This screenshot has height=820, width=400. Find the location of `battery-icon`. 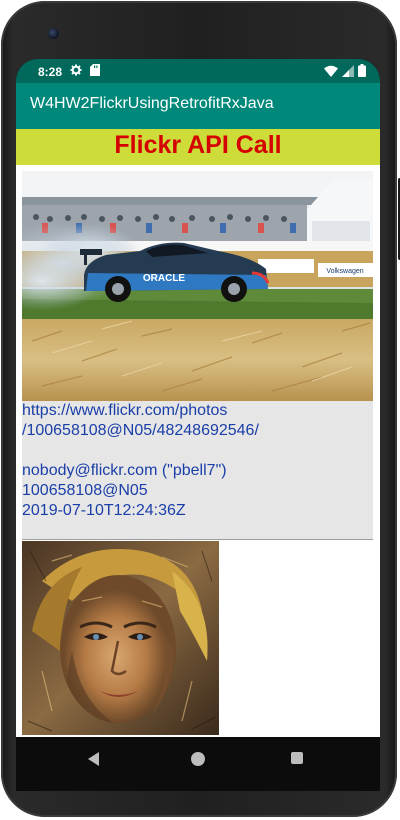

battery-icon is located at coordinates (362, 72).